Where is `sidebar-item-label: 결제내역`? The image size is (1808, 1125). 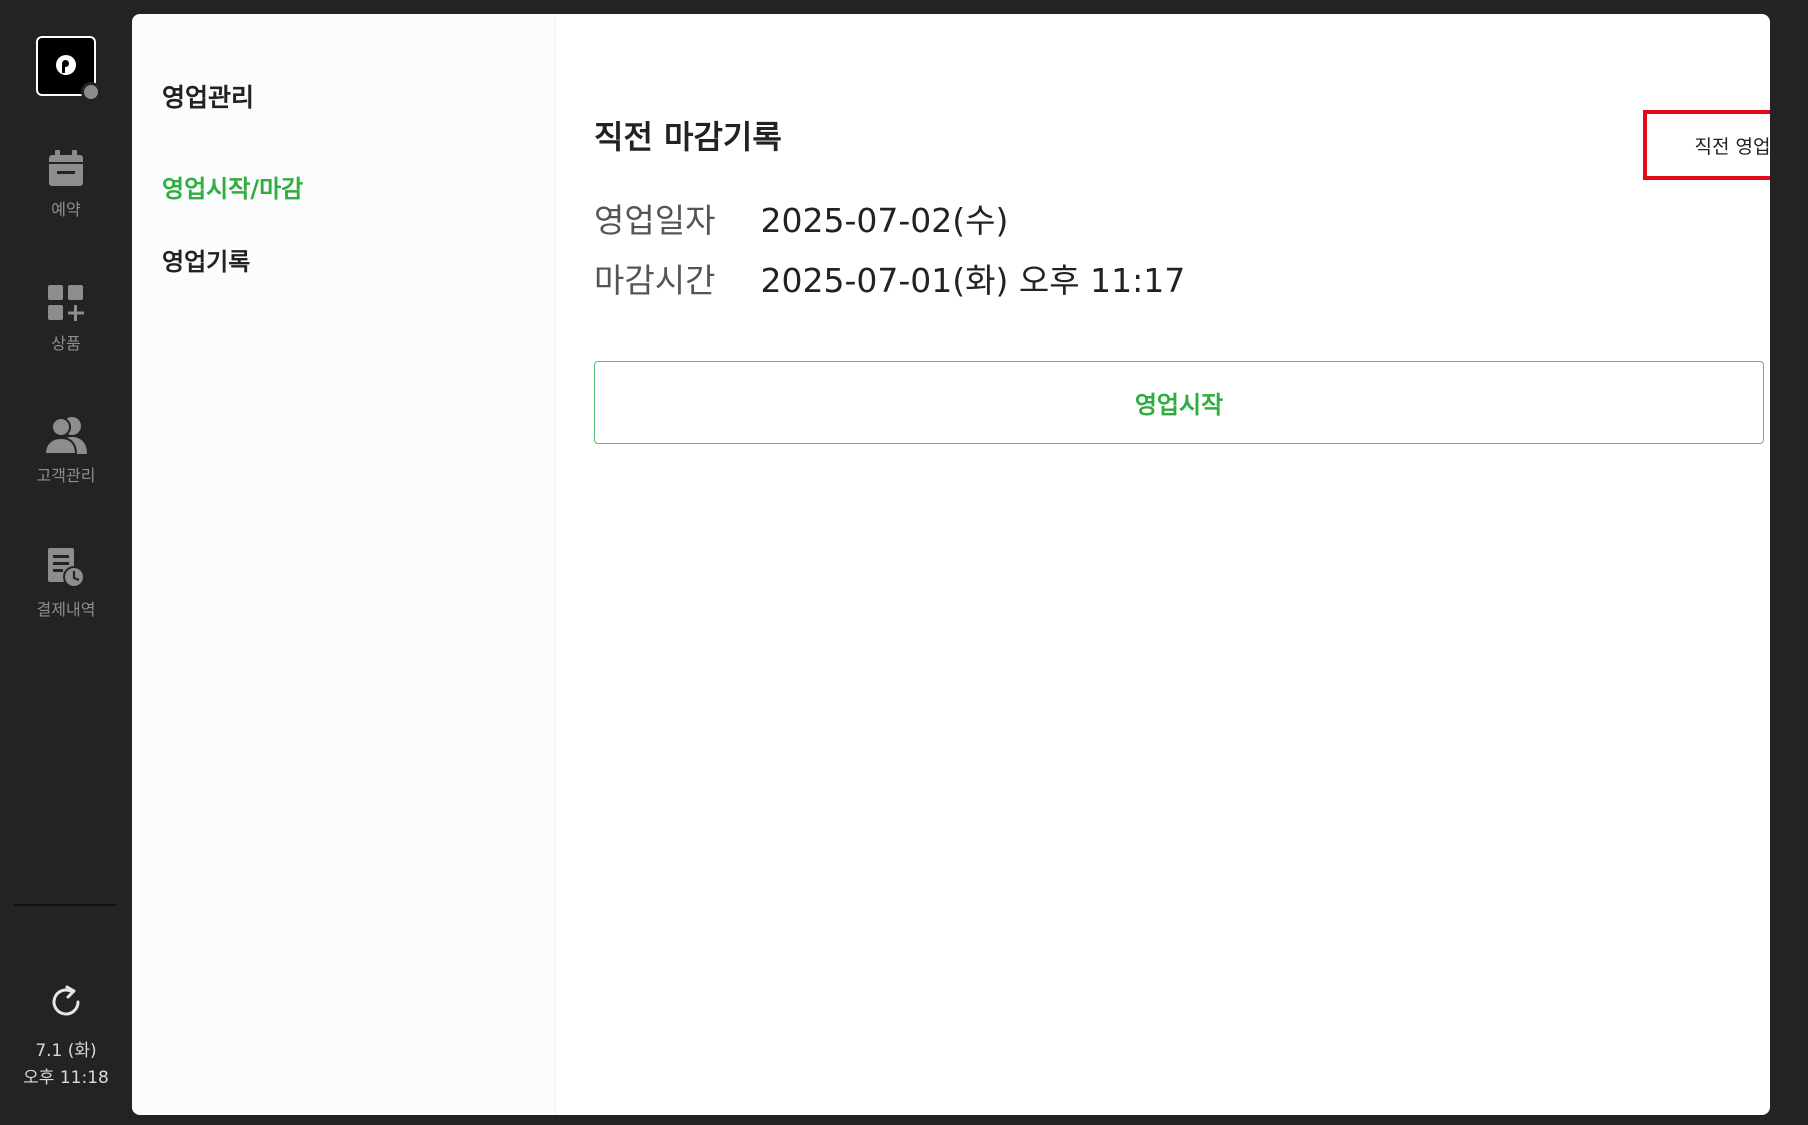 sidebar-item-label: 결제내역 is located at coordinates (66, 609).